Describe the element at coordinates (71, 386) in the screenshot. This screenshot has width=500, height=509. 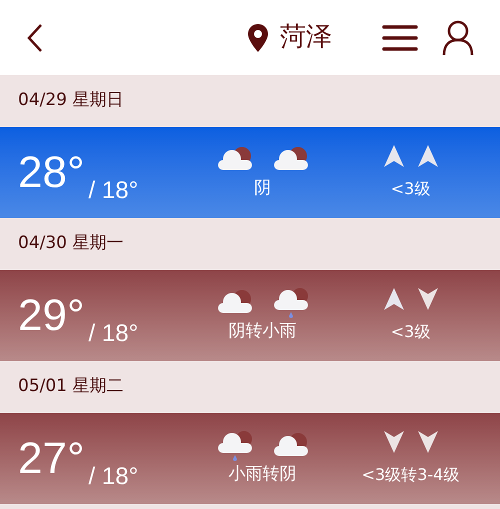
I see `date-label: 05/01 星期二` at that location.